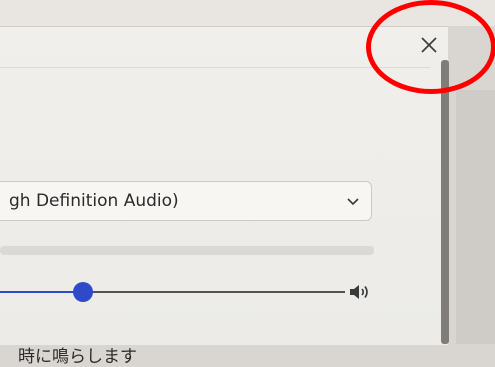 The width and height of the screenshot is (495, 367). Describe the element at coordinates (215, 67) in the screenshot. I see `header-divider` at that location.